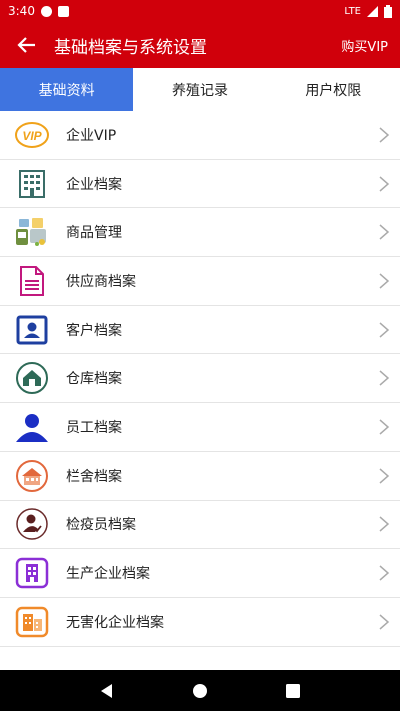 Image resolution: width=400 pixels, height=711 pixels. I want to click on list-item-label: 生产企业档案, so click(108, 574).